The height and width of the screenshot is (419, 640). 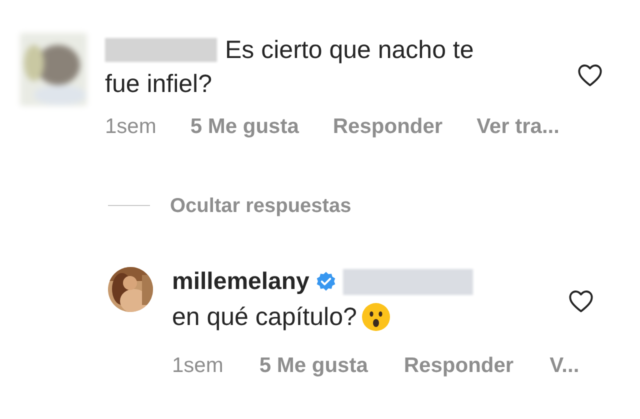 I want to click on comment-text-line: fue infiel?, so click(x=158, y=84).